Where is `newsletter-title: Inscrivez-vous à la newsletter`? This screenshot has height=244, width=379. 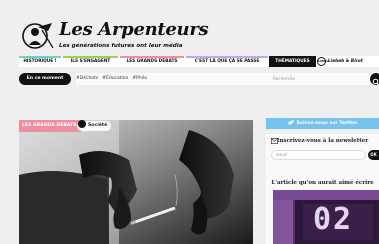 newsletter-title: Inscrivez-vous à la newsletter is located at coordinates (322, 141).